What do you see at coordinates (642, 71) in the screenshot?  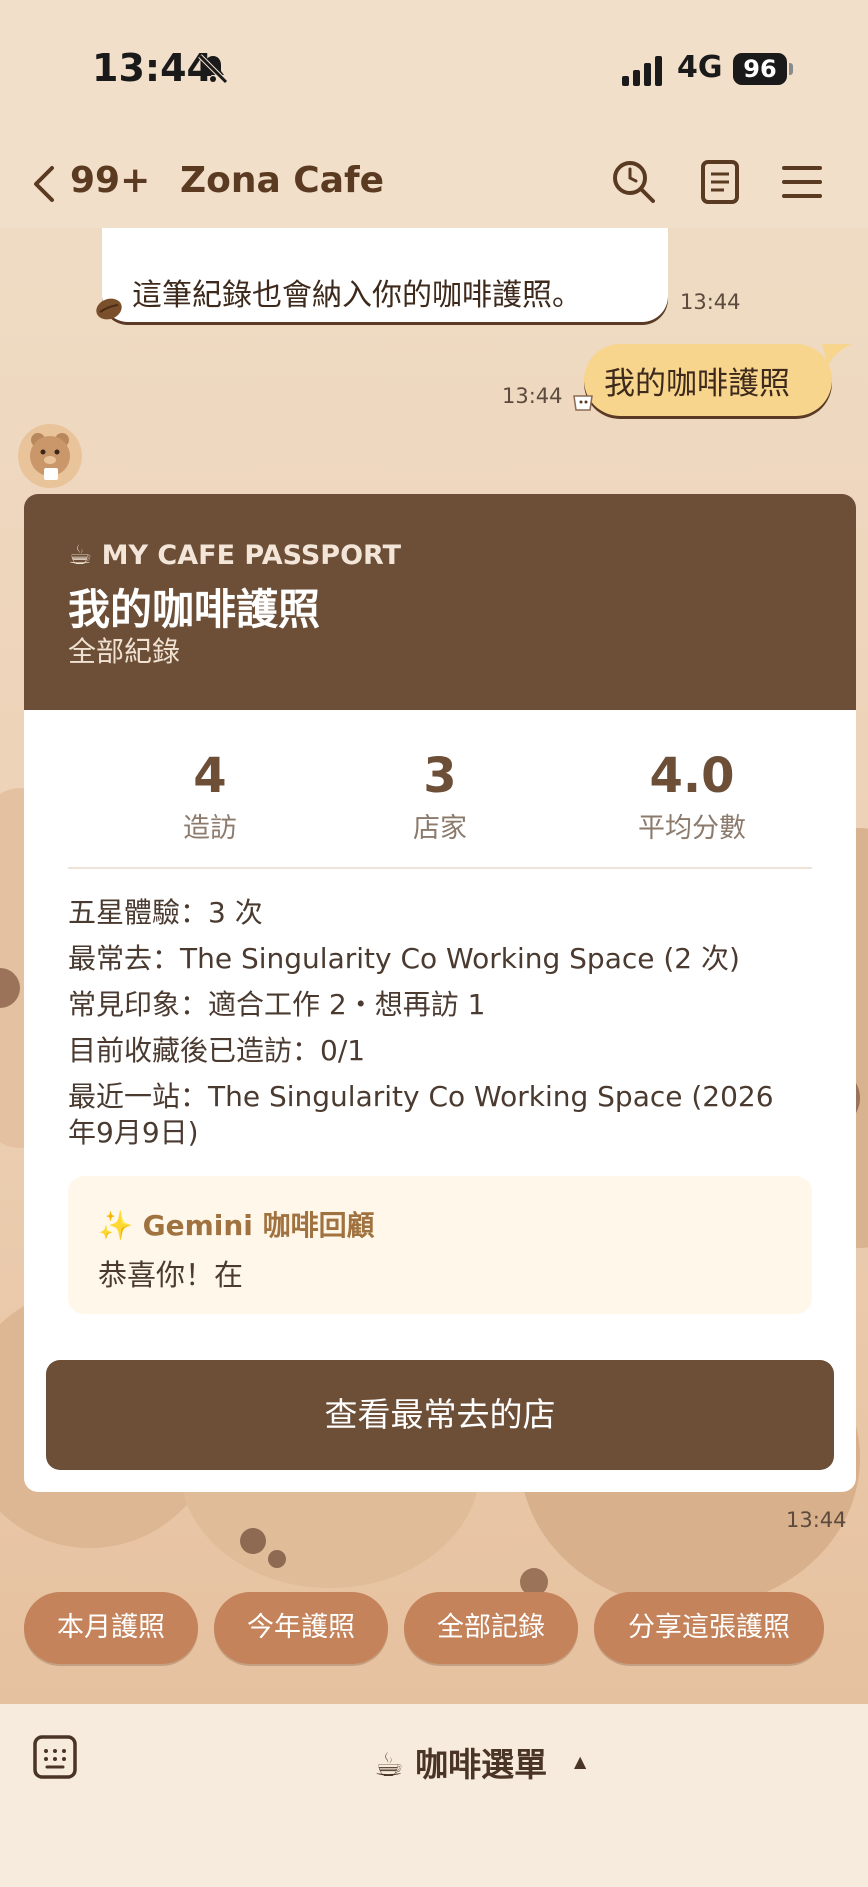 I see `signal-icon` at bounding box center [642, 71].